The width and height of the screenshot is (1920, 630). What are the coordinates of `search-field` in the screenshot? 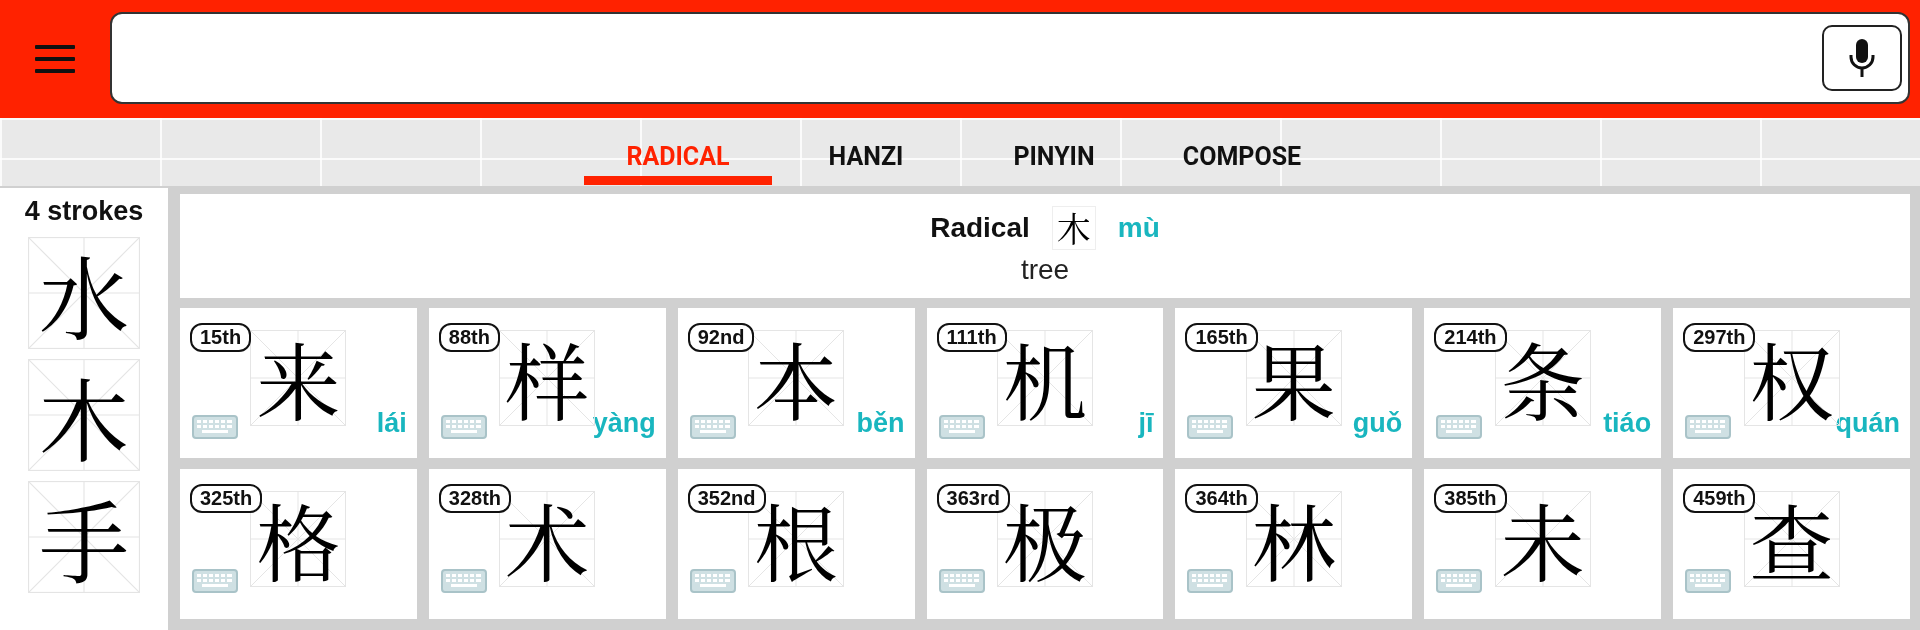 It's located at (1010, 58).